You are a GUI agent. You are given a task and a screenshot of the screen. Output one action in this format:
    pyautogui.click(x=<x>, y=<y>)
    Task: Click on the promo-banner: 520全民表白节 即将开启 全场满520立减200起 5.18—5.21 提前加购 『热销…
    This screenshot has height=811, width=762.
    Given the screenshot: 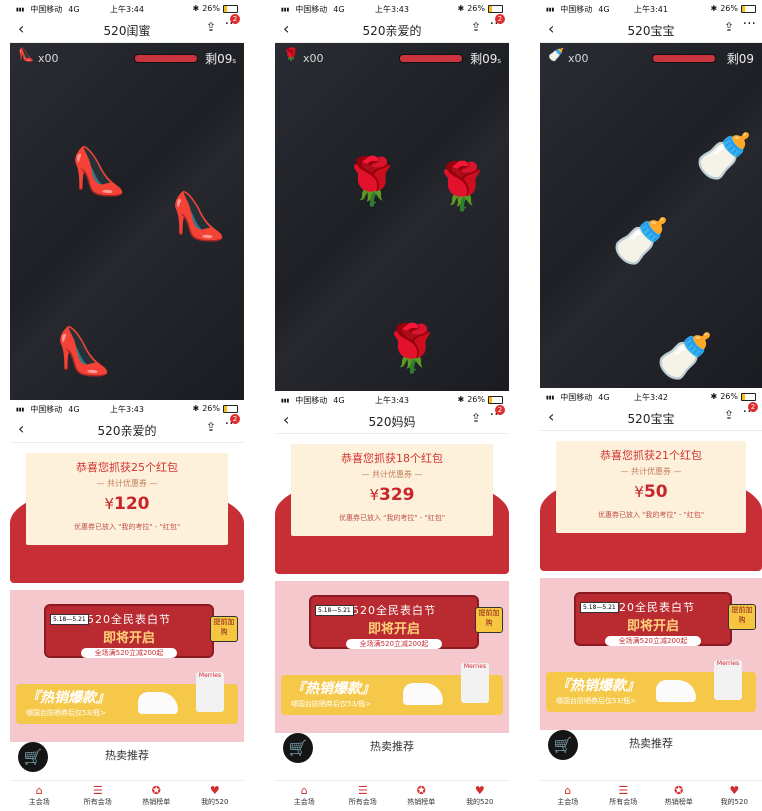 What is the action you would take?
    pyautogui.click(x=651, y=654)
    